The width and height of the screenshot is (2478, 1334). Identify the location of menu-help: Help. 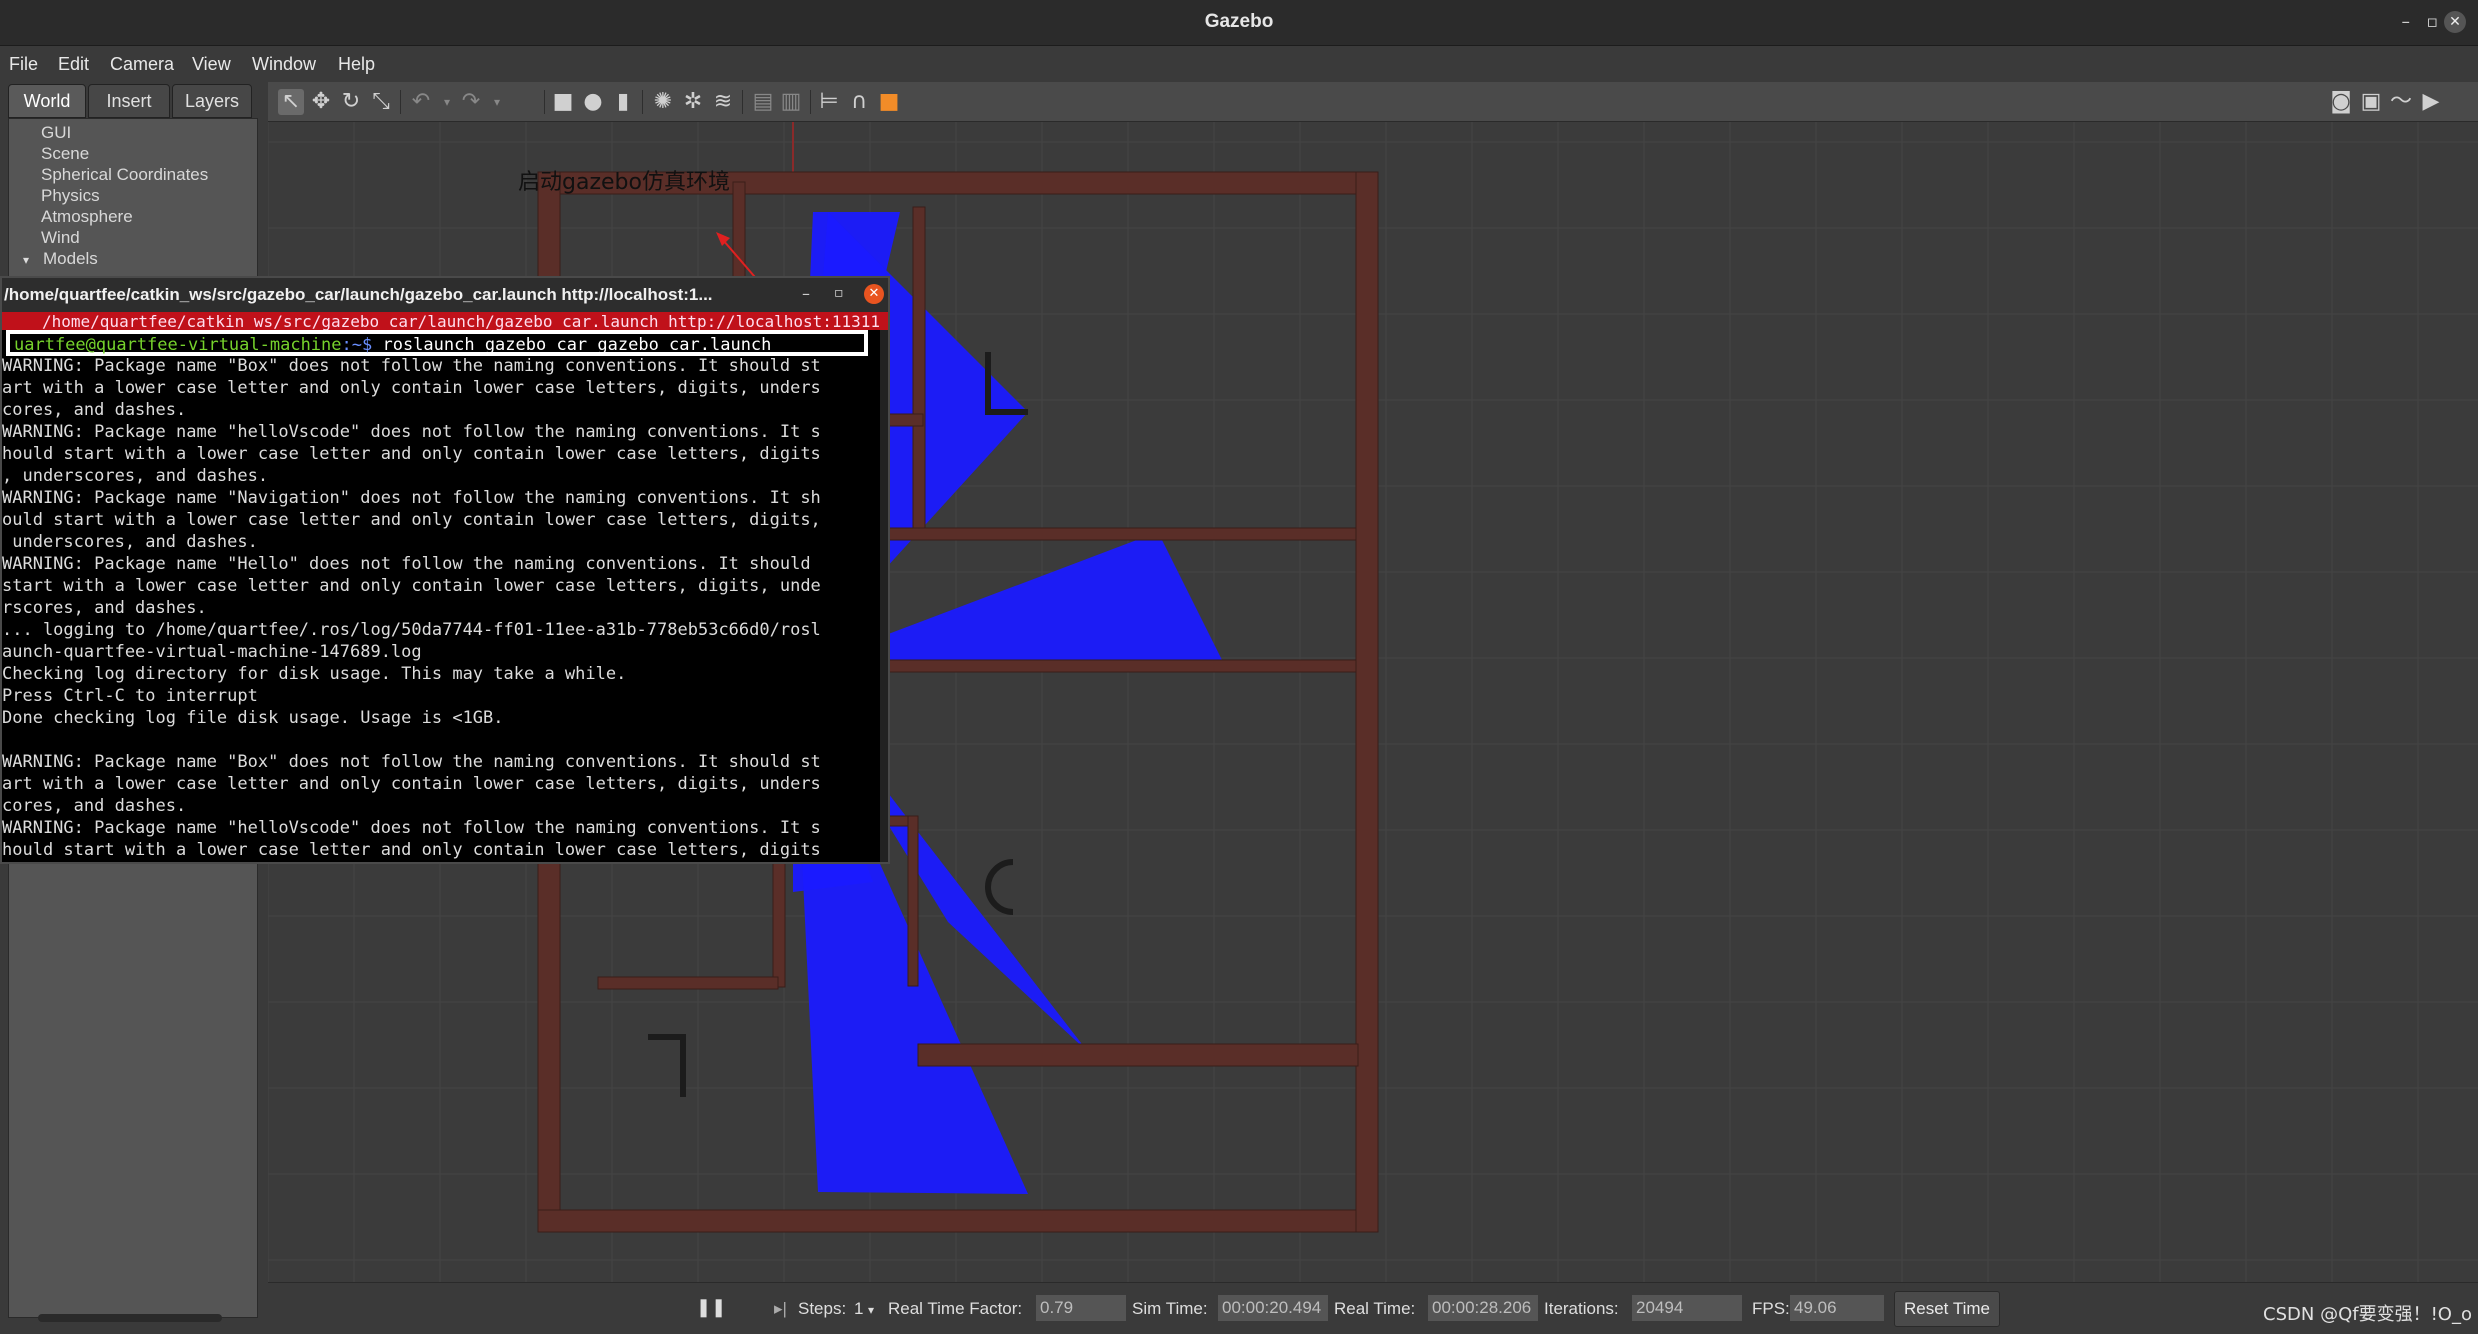
(356, 64).